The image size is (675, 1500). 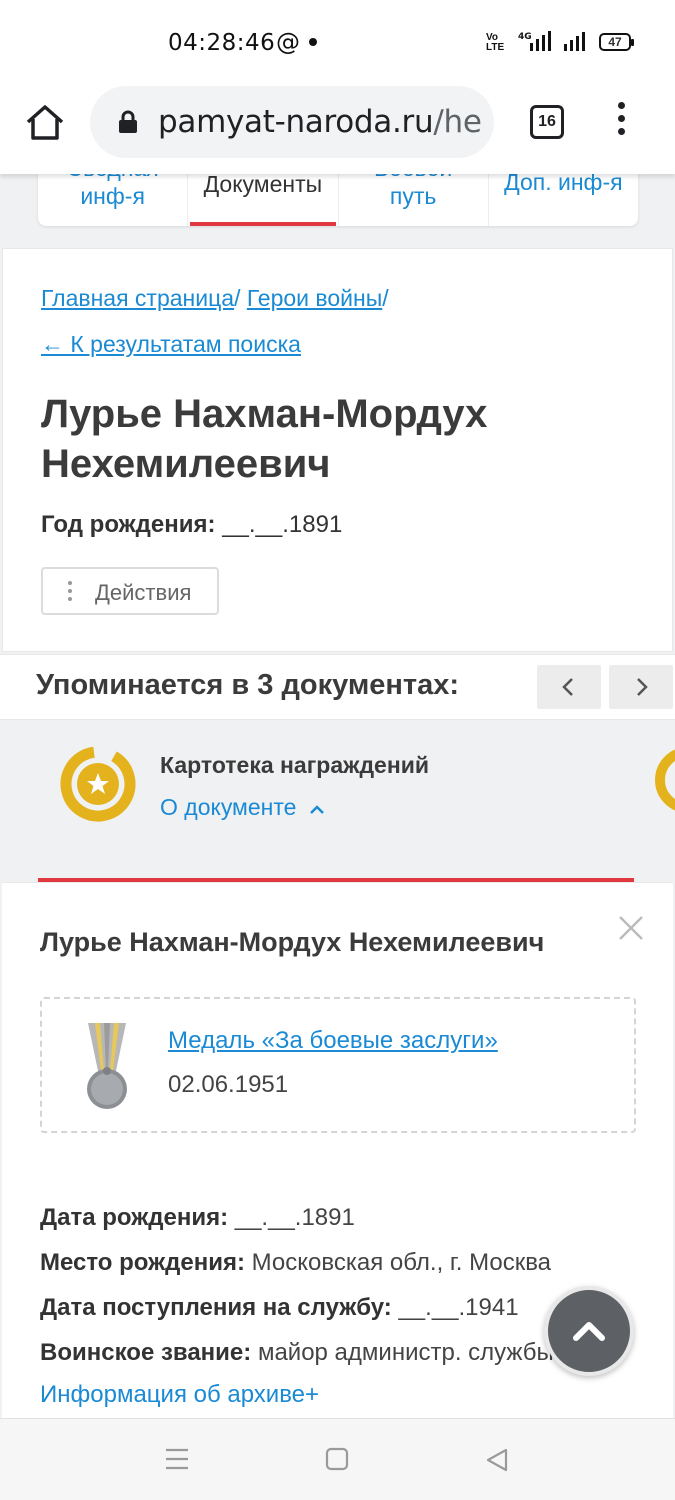 What do you see at coordinates (336, 801) in the screenshot?
I see `document-card: Картотека награждений О документе` at bounding box center [336, 801].